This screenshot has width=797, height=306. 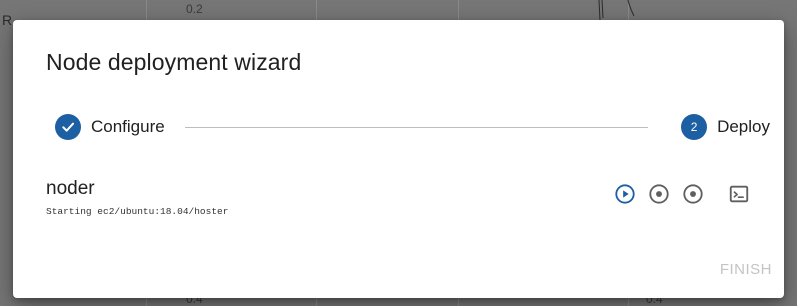 What do you see at coordinates (746, 269) in the screenshot?
I see `finish-button: FINISH` at bounding box center [746, 269].